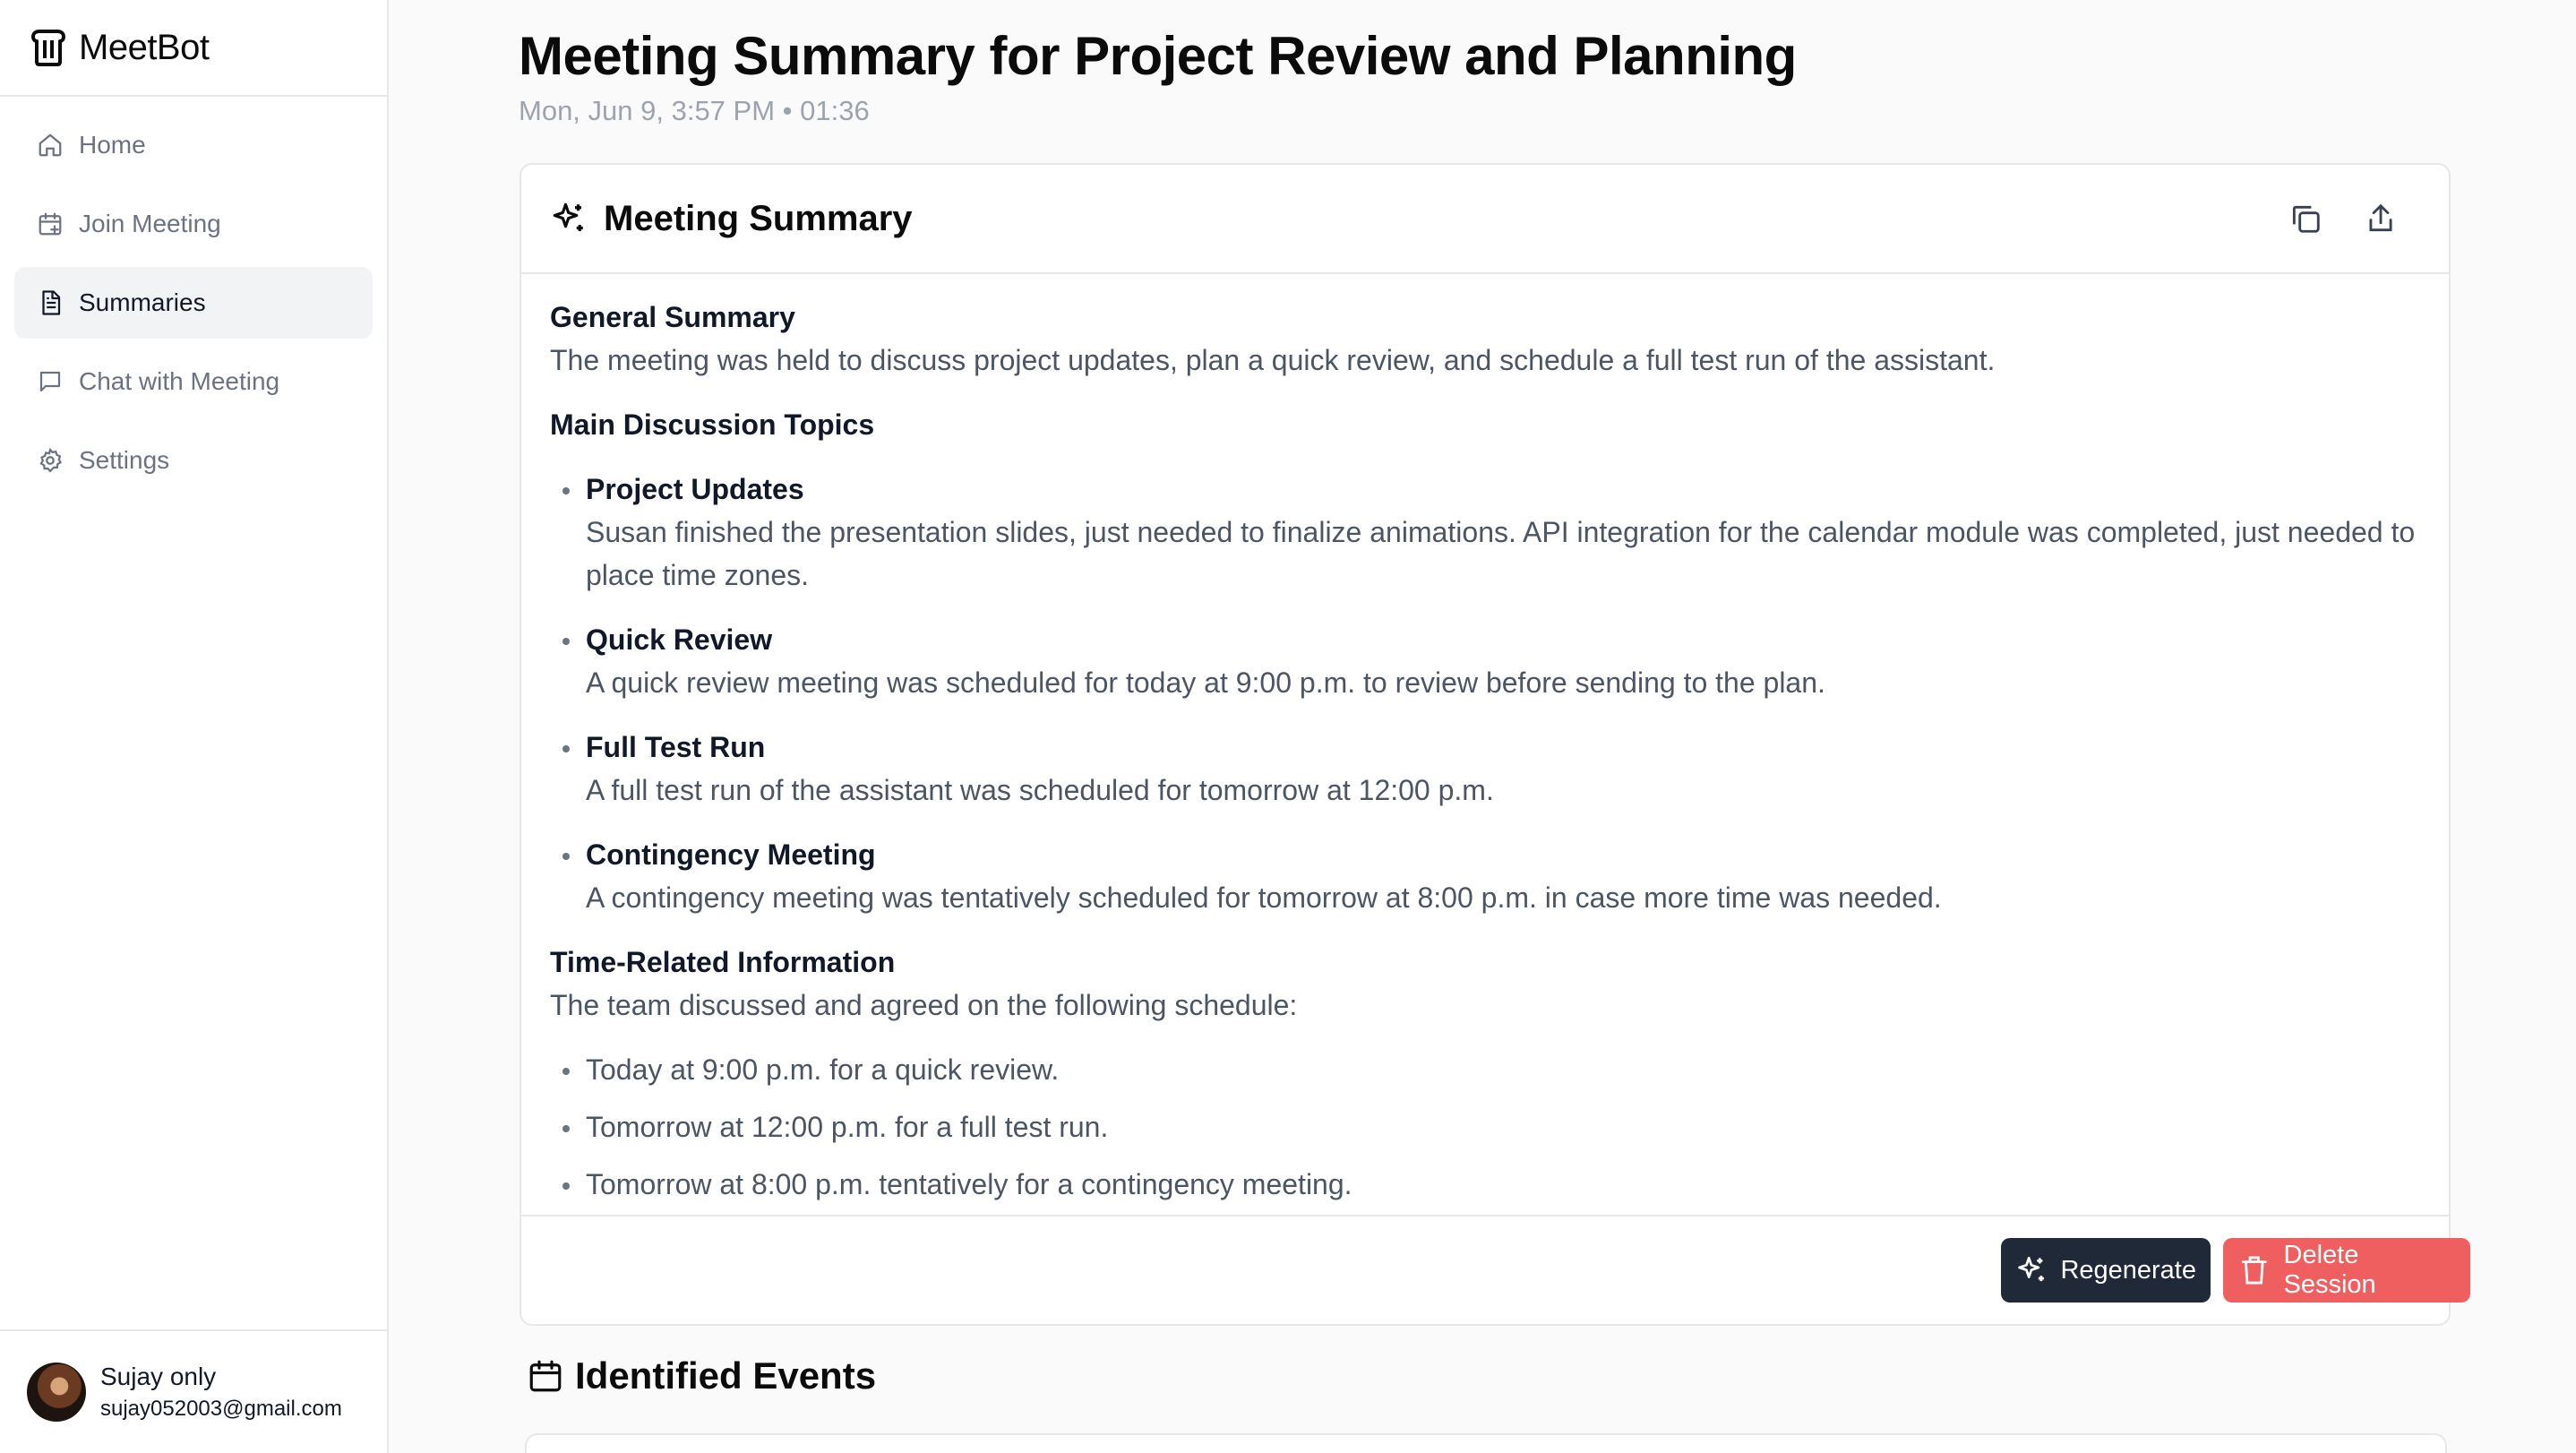 This screenshot has width=2576, height=1453. I want to click on share-button, so click(2380, 218).